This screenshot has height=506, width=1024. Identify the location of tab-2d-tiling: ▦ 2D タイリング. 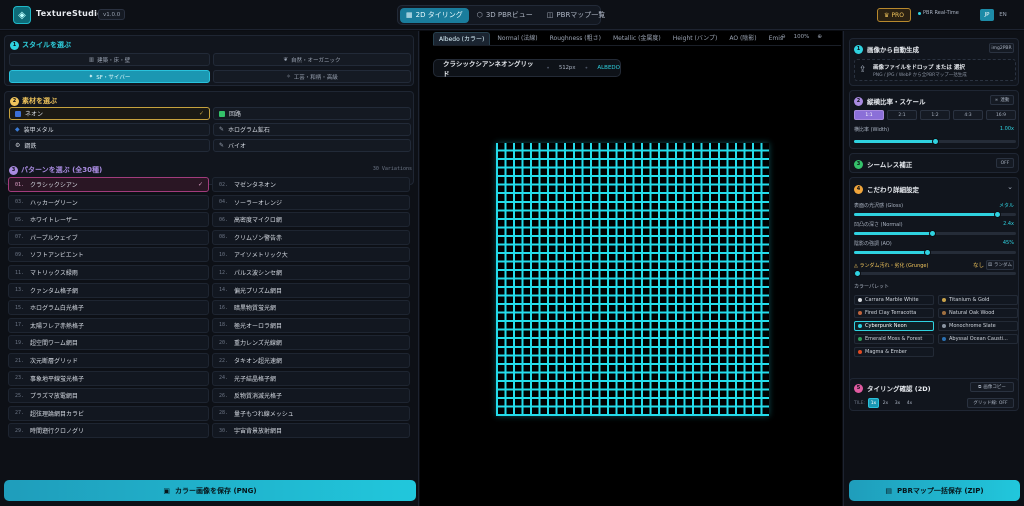
(434, 15).